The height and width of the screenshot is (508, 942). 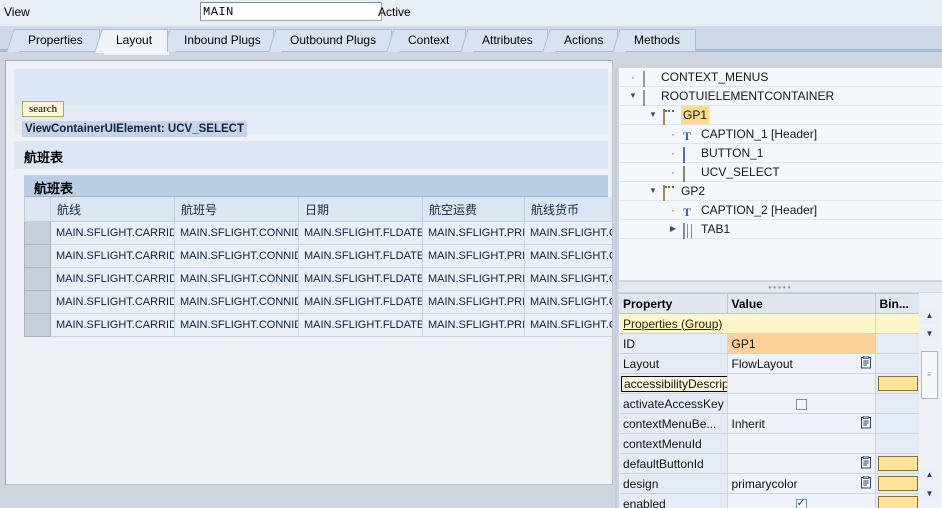 I want to click on tab-attributes: Attributes, so click(x=504, y=40).